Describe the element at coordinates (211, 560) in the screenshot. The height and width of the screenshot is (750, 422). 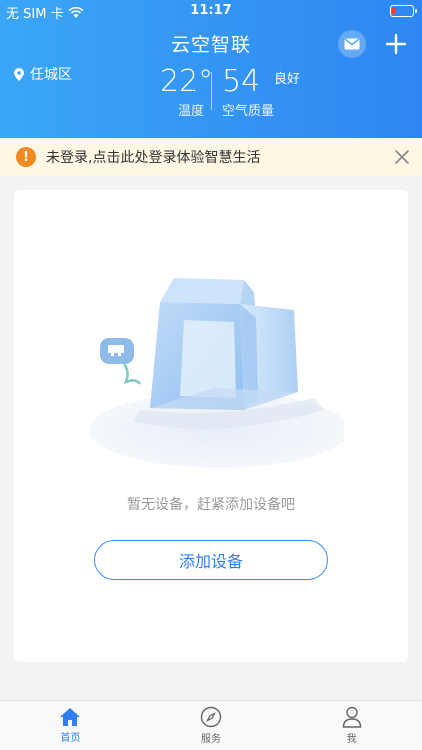
I see `add-device-button: 添加设备` at that location.